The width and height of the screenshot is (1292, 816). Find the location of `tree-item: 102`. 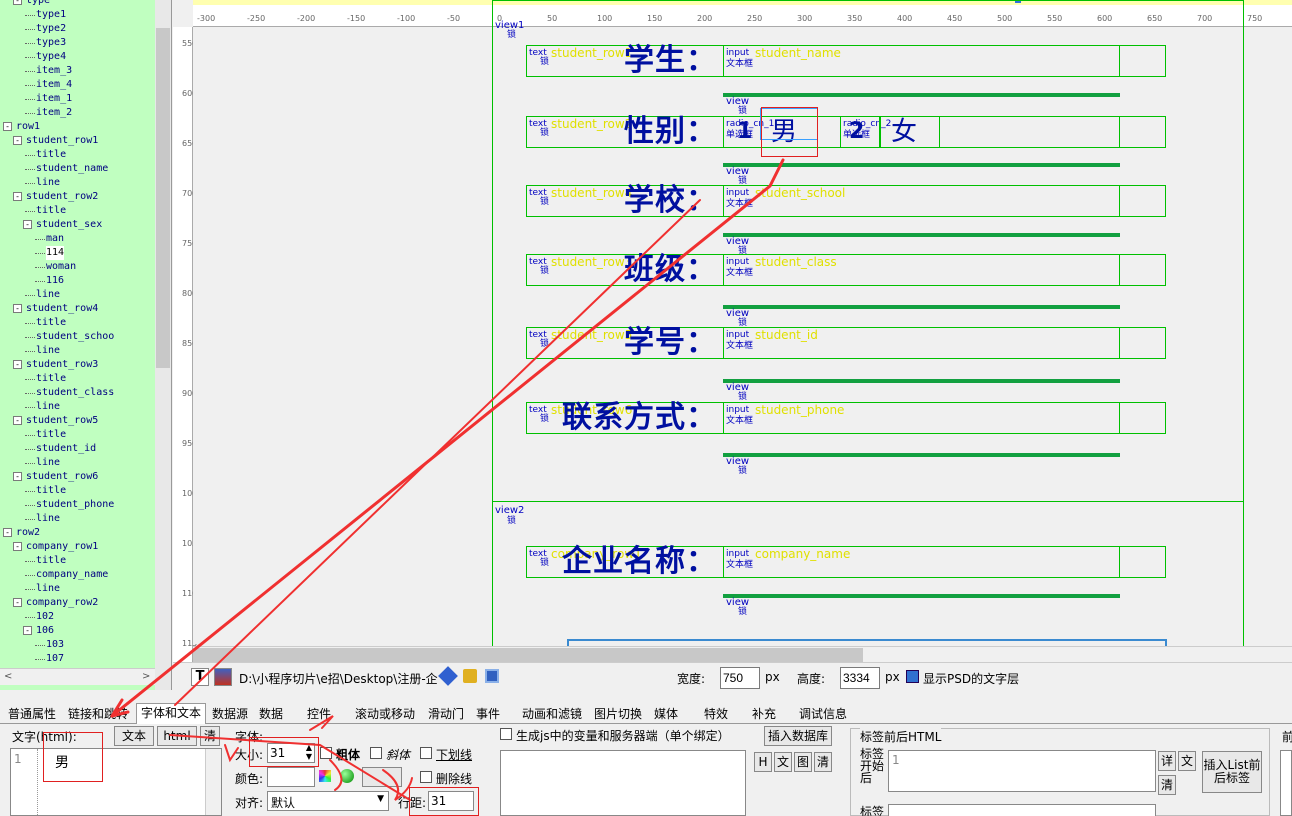

tree-item: 102 is located at coordinates (77, 617).